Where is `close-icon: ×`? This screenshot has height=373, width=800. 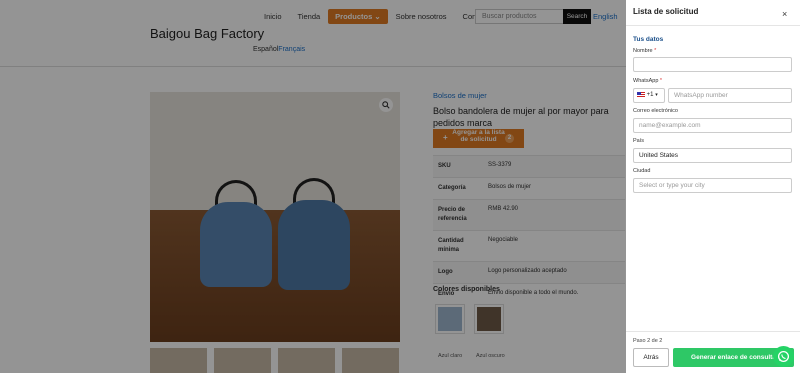
close-icon: × is located at coordinates (784, 14).